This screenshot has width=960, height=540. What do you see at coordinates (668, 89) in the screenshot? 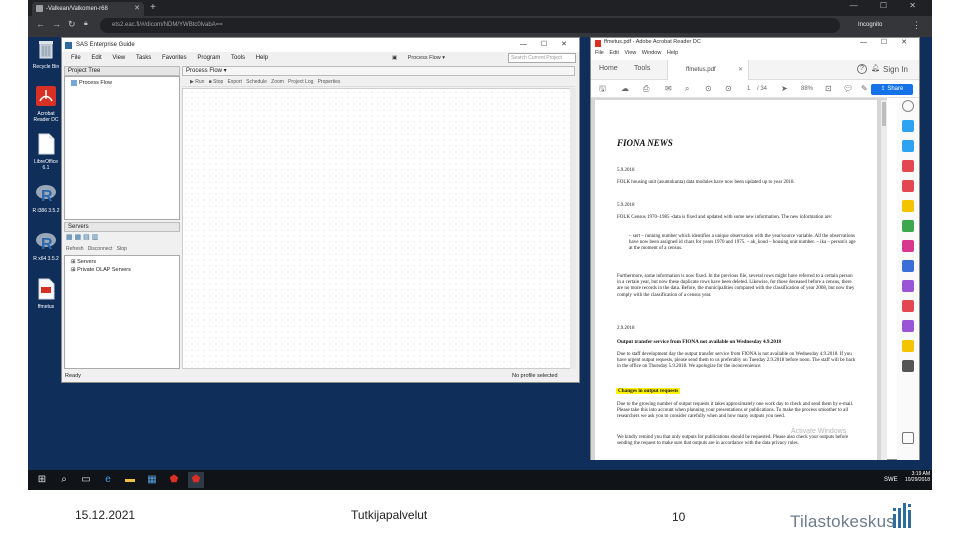
I see `email-icon: ✉︎` at bounding box center [668, 89].